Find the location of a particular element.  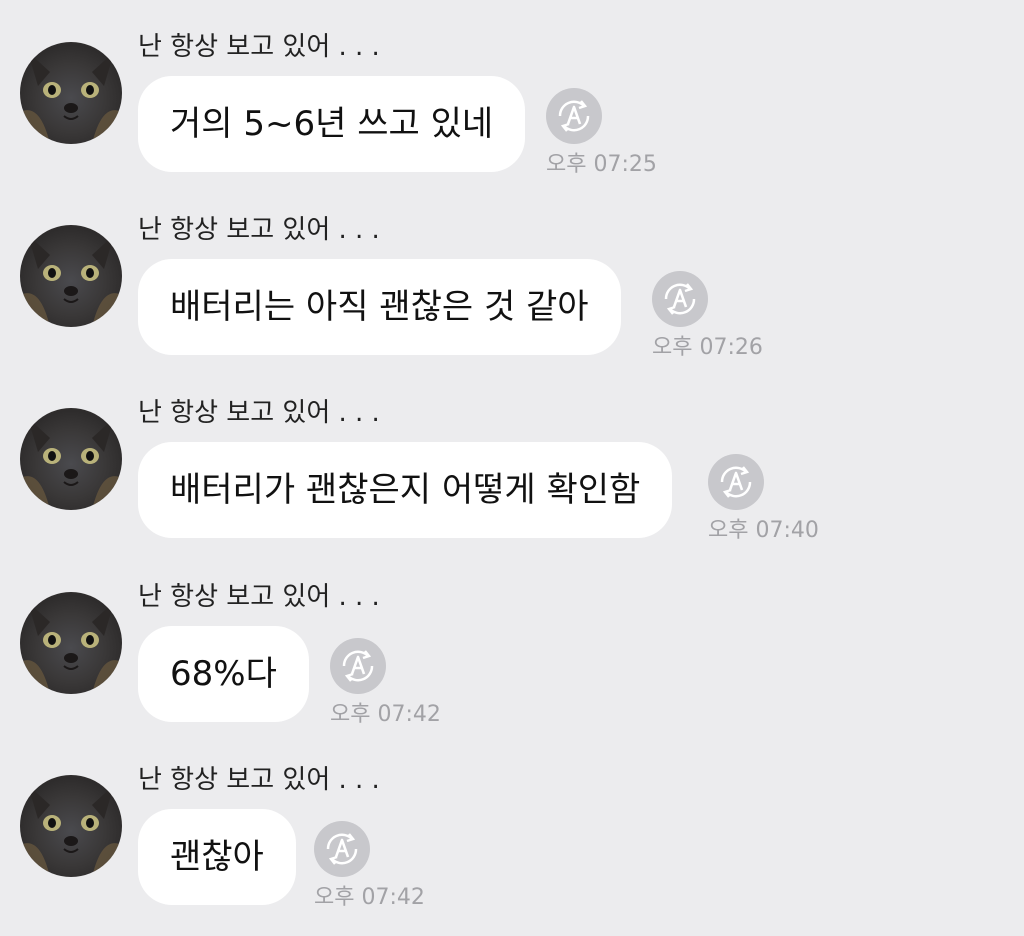

timestamp: 오후 07:25 is located at coordinates (601, 164).